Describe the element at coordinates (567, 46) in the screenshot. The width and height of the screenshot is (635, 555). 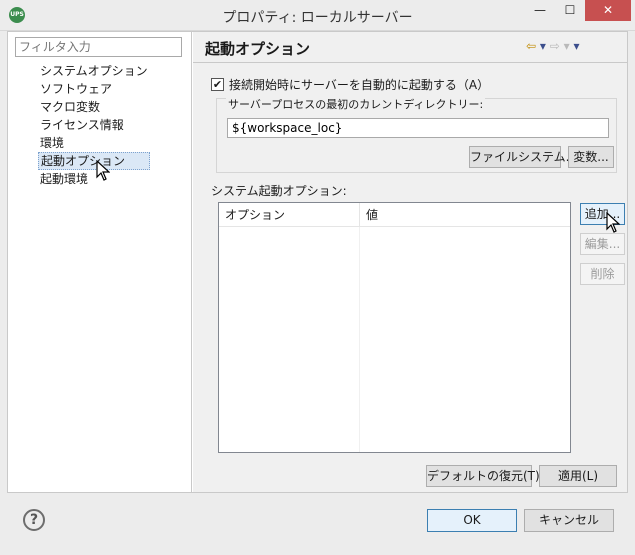
I see `forward-dropdown-icon: ▾` at that location.